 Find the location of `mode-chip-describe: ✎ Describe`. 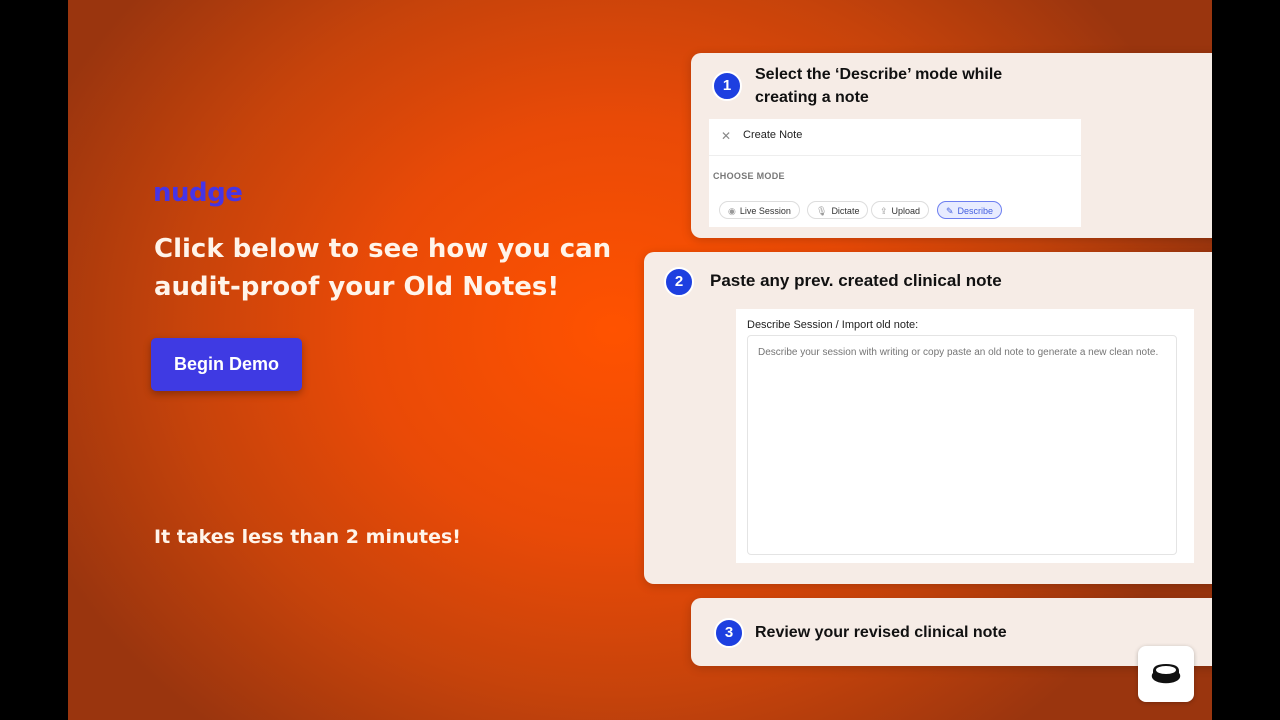

mode-chip-describe: ✎ Describe is located at coordinates (970, 210).